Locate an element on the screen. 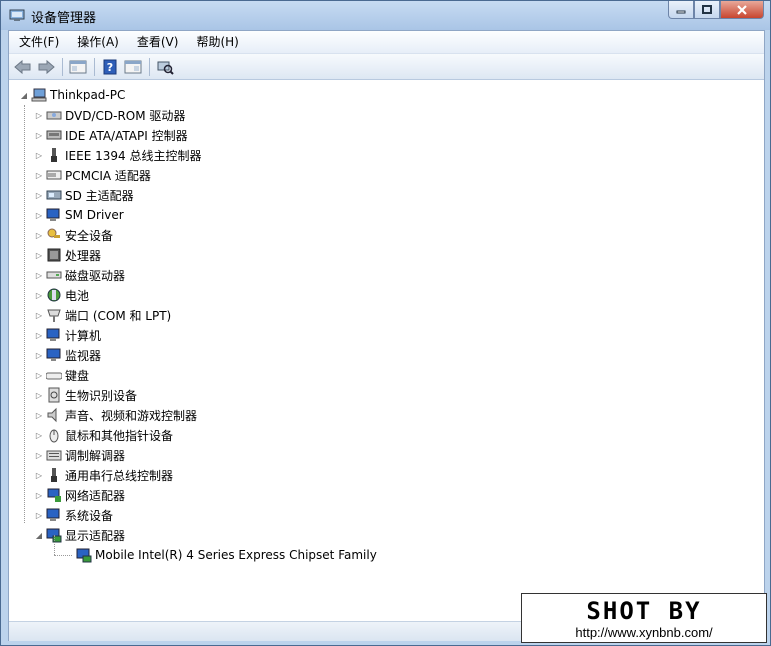 This screenshot has width=771, height=646. tree-root: ◢ Thinkpad-PC is located at coordinates (72, 95).